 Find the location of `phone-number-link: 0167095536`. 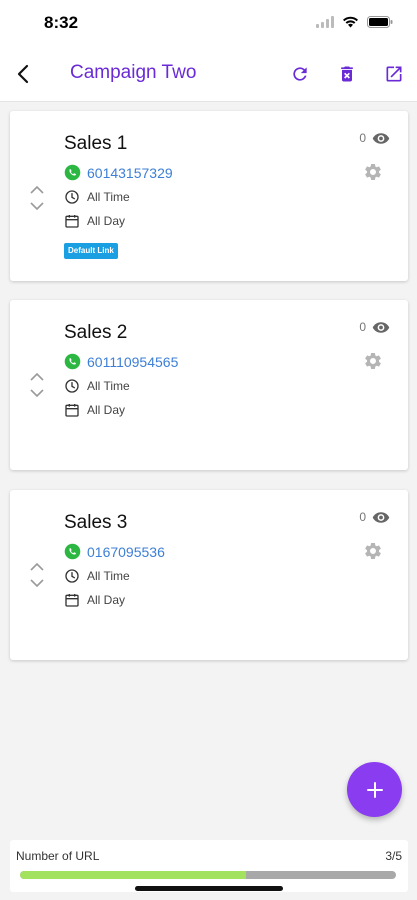

phone-number-link: 0167095536 is located at coordinates (126, 552).